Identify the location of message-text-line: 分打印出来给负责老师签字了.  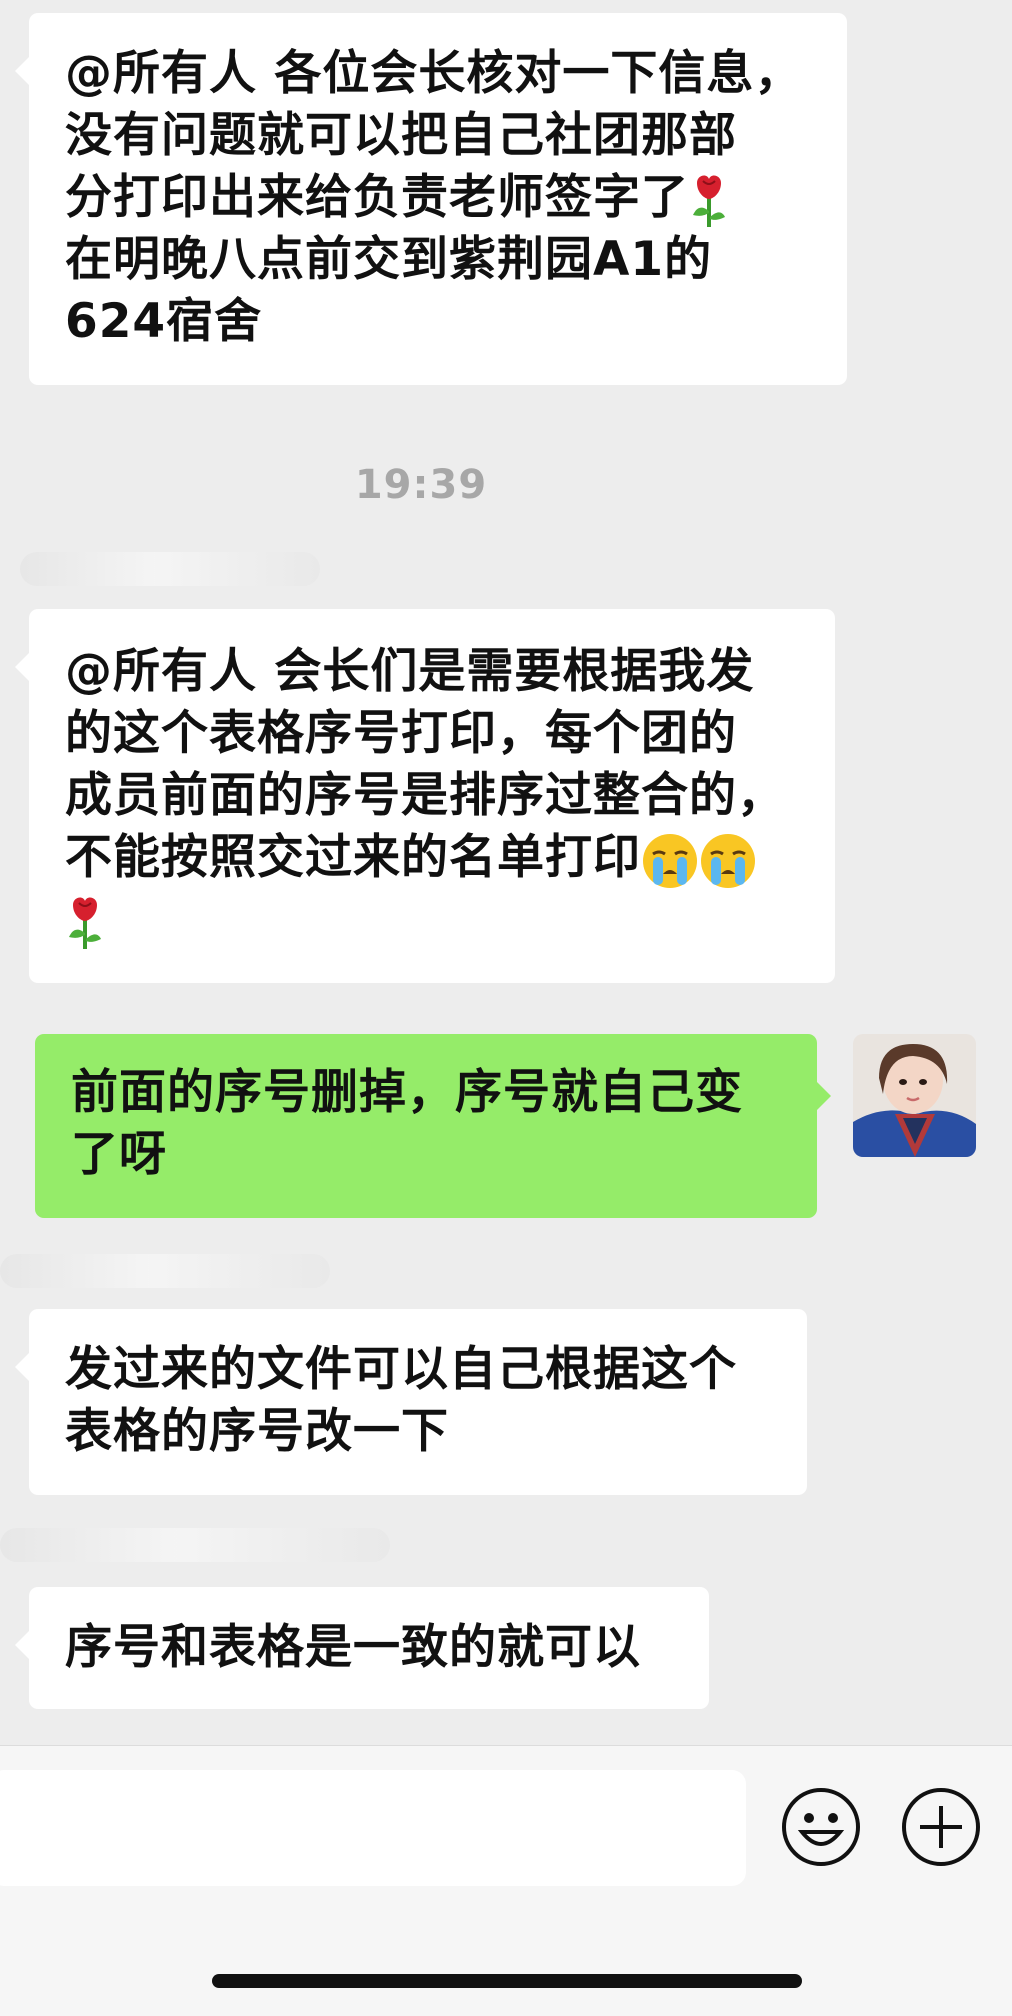
(446, 198).